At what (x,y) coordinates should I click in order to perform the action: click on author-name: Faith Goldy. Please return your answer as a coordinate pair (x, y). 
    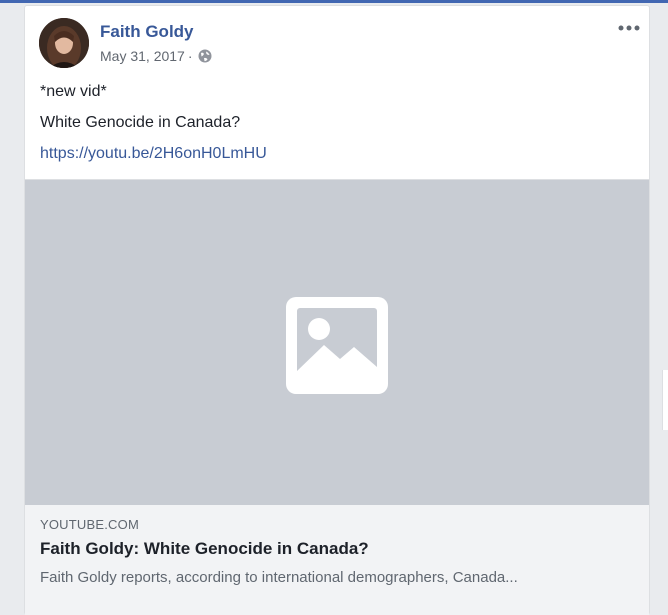
    Looking at the image, I should click on (147, 32).